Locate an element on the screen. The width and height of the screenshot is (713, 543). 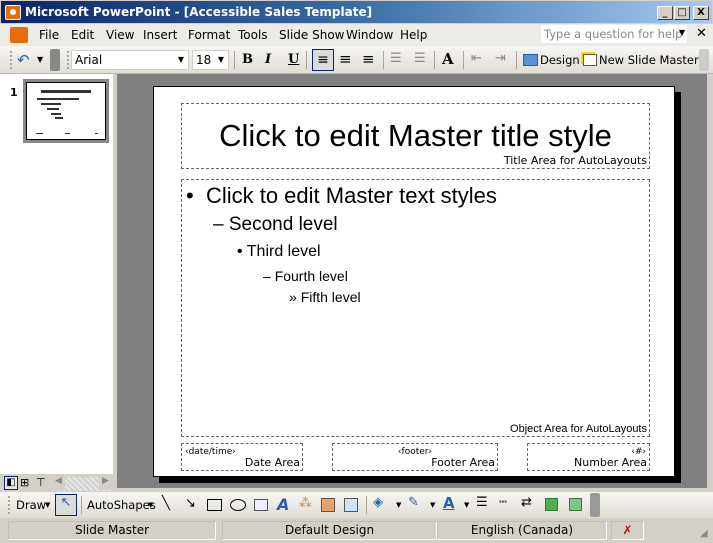
undo-dropdown-icon: ▼ is located at coordinates (40, 59).